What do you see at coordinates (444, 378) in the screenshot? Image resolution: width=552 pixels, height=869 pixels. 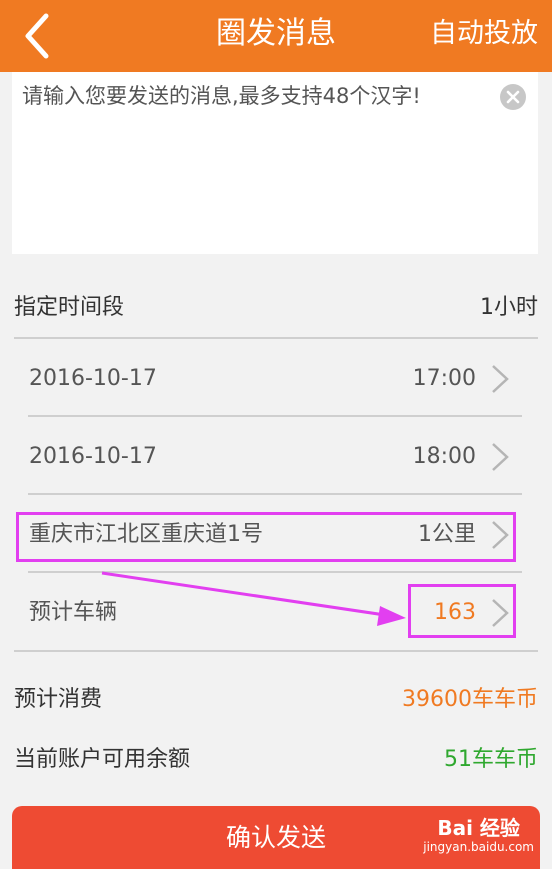 I see `start-time: 17:00` at bounding box center [444, 378].